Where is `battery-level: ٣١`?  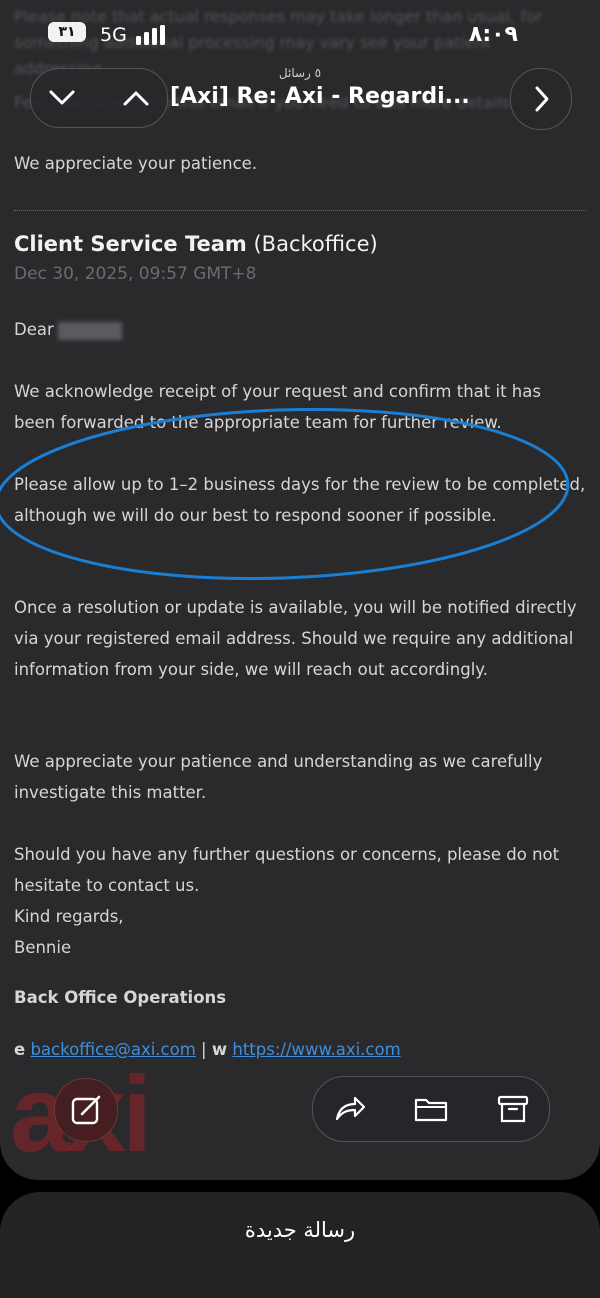 battery-level: ٣١ is located at coordinates (67, 32).